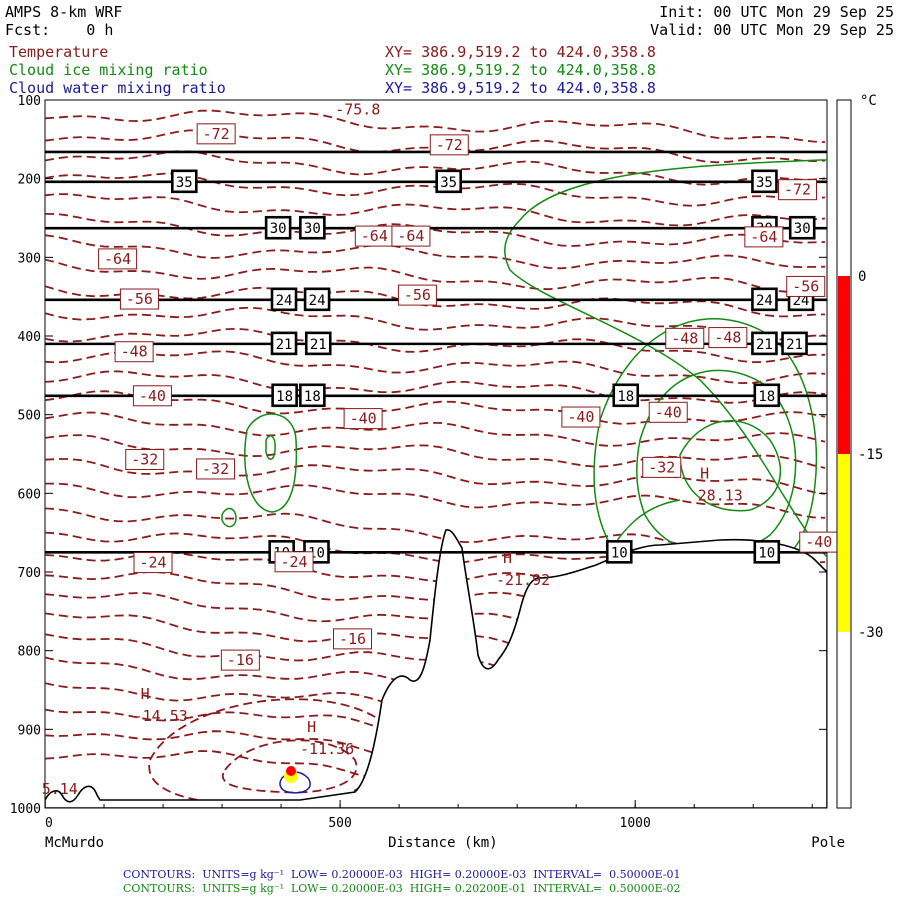 This screenshot has height=900, width=900. What do you see at coordinates (29, 494) in the screenshot?
I see `y-tick-label: 600` at bounding box center [29, 494].